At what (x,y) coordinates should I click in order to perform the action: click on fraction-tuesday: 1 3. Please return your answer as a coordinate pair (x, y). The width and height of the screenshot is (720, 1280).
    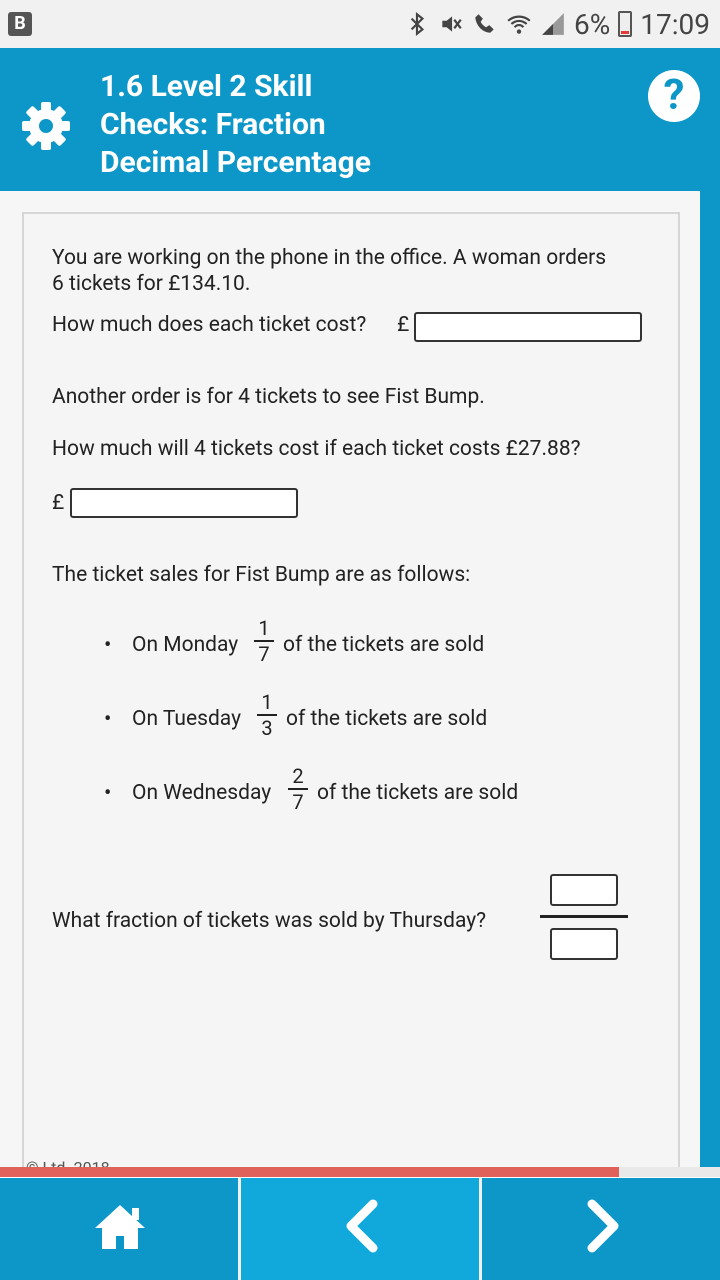
    Looking at the image, I should click on (267, 715).